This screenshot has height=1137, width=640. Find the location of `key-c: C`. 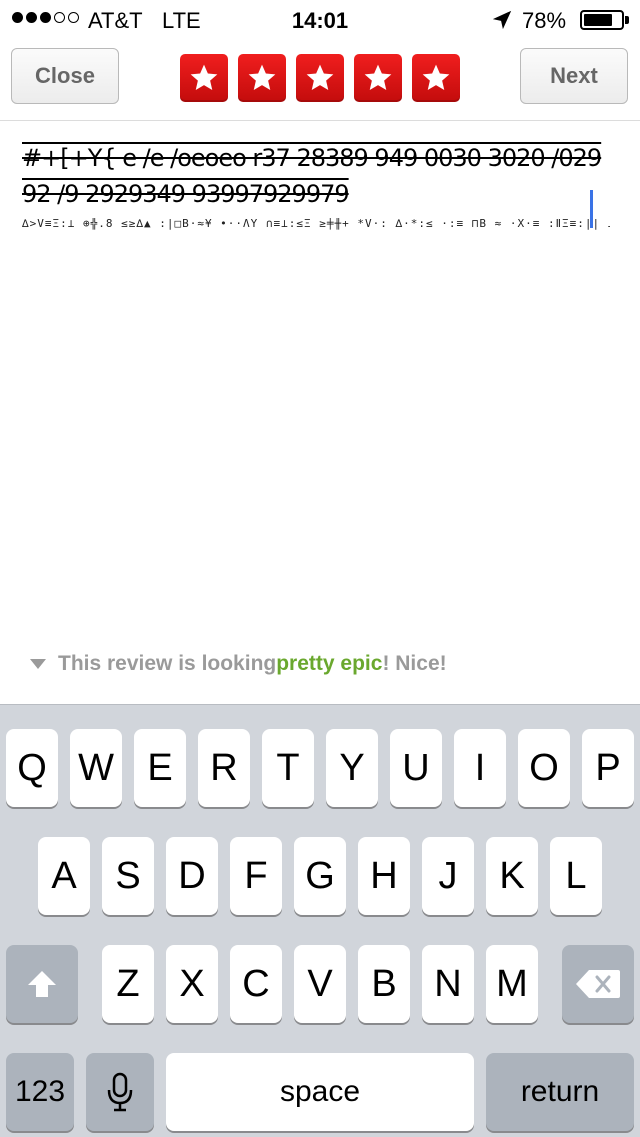

key-c: C is located at coordinates (256, 984).